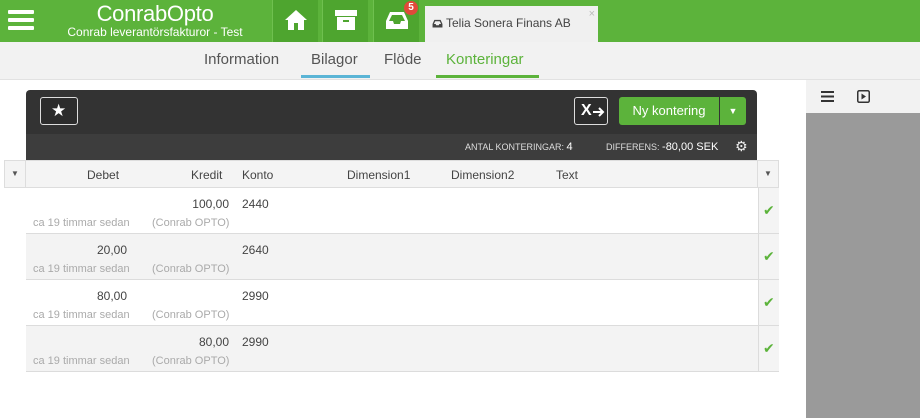  Describe the element at coordinates (827, 96) in the screenshot. I see `list-icon` at that location.